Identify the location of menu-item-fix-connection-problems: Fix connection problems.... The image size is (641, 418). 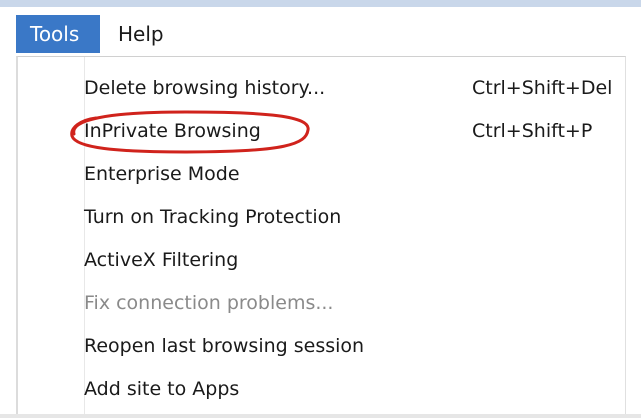
(354, 303).